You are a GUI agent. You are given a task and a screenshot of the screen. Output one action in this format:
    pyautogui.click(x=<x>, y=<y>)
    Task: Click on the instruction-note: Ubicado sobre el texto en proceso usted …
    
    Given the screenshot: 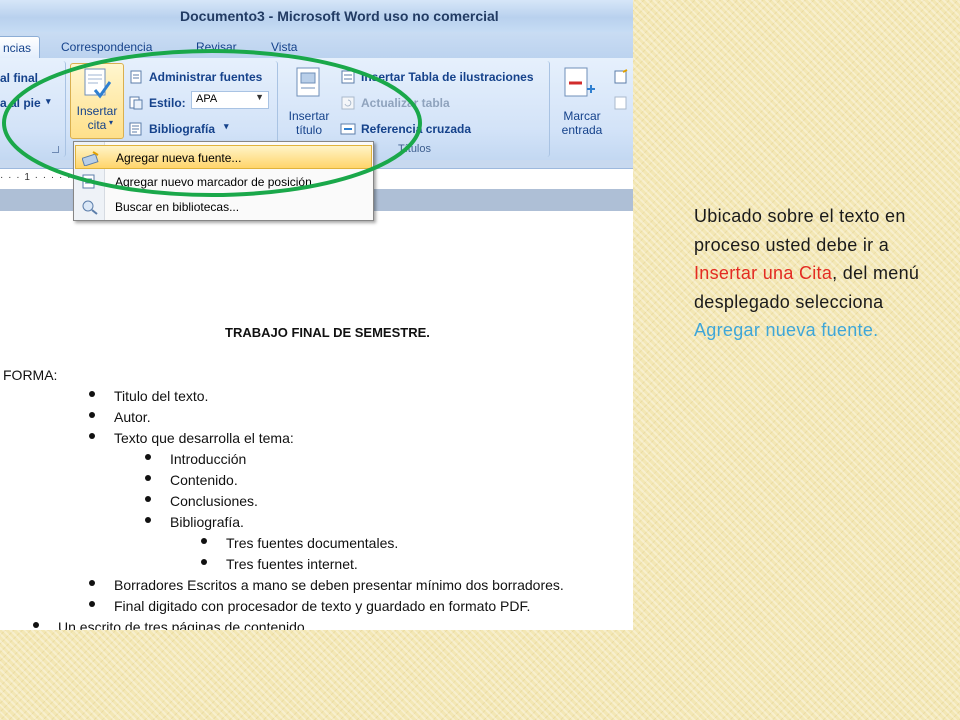 What is the action you would take?
    pyautogui.click(x=814, y=273)
    